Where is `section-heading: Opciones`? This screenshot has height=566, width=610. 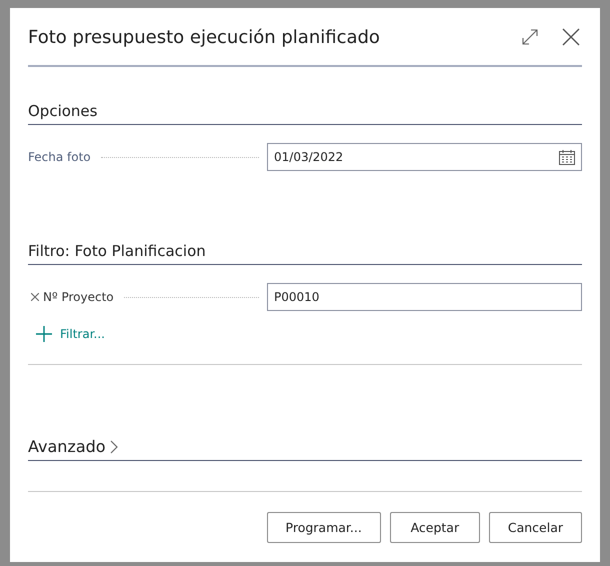 section-heading: Opciones is located at coordinates (63, 111).